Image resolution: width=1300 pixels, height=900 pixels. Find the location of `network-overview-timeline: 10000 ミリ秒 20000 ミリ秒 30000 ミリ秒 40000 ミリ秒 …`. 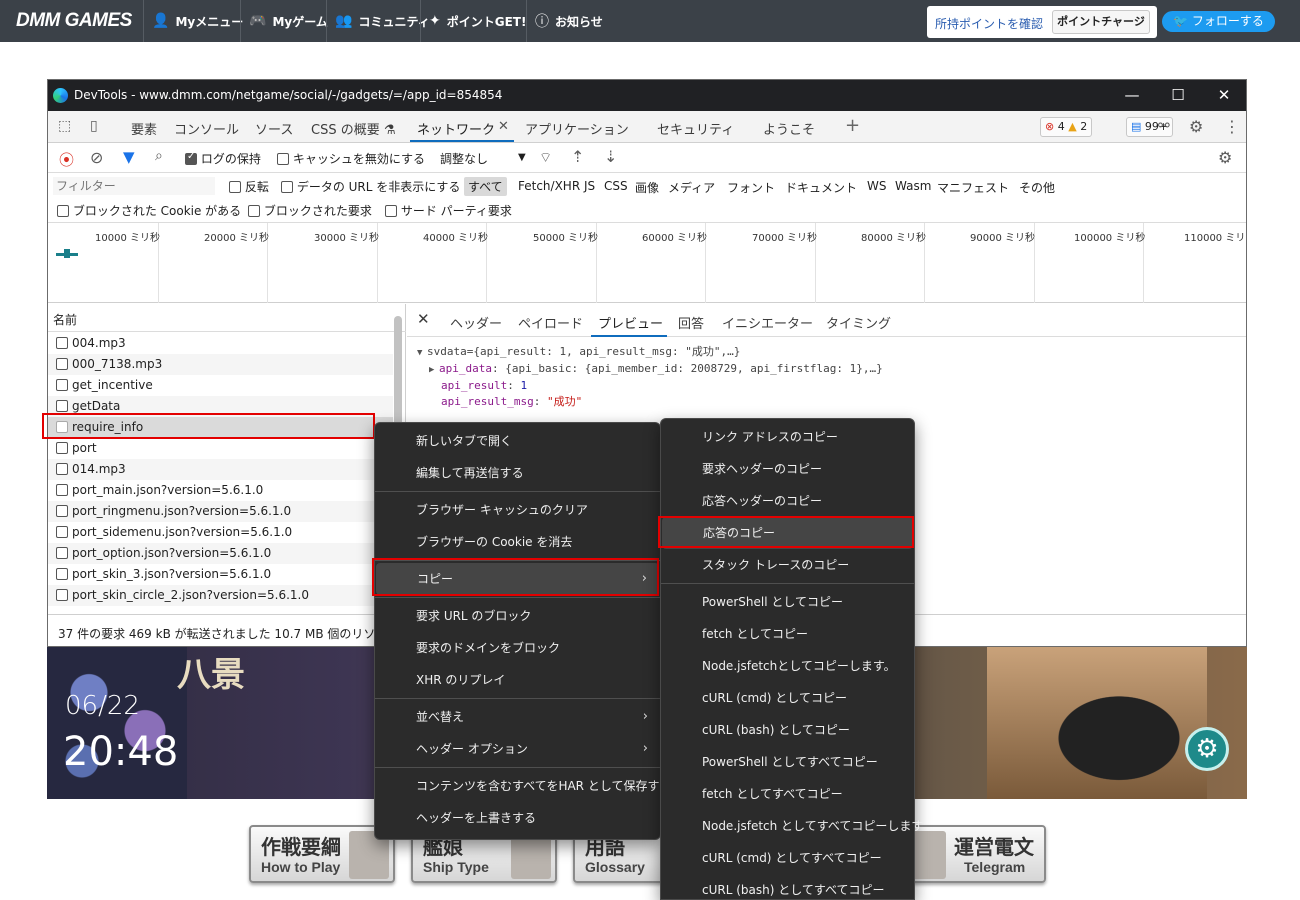

network-overview-timeline: 10000 ミリ秒 20000 ミリ秒 30000 ミリ秒 40000 ミリ秒 … is located at coordinates (647, 263).